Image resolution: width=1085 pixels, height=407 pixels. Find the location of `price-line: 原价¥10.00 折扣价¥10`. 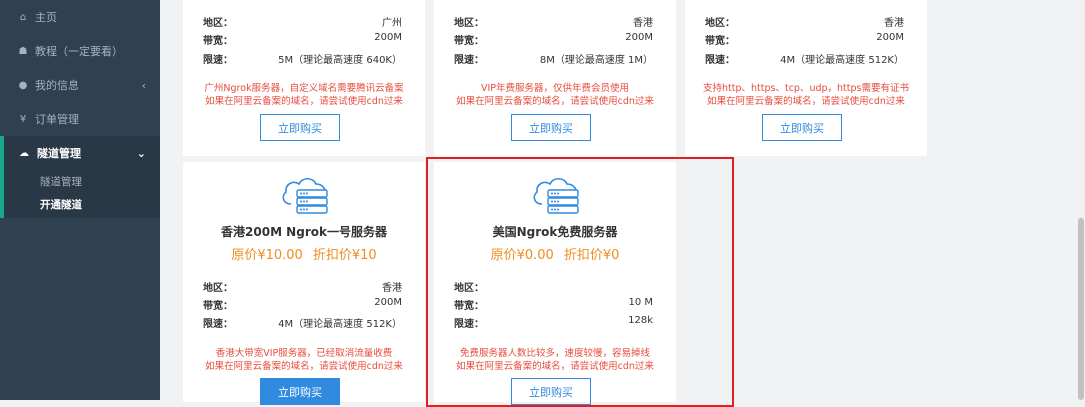

price-line: 原价¥10.00 折扣价¥10 is located at coordinates (304, 253).